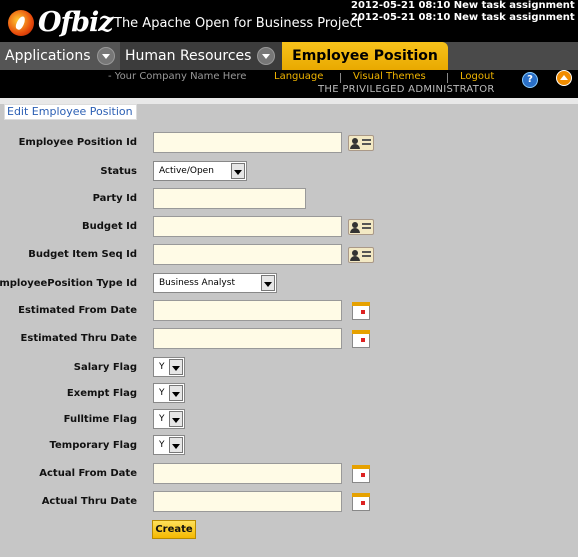 This screenshot has width=578, height=557. What do you see at coordinates (289, 369) in the screenshot?
I see `field-row-salary-flag: Salary Flag Y` at bounding box center [289, 369].